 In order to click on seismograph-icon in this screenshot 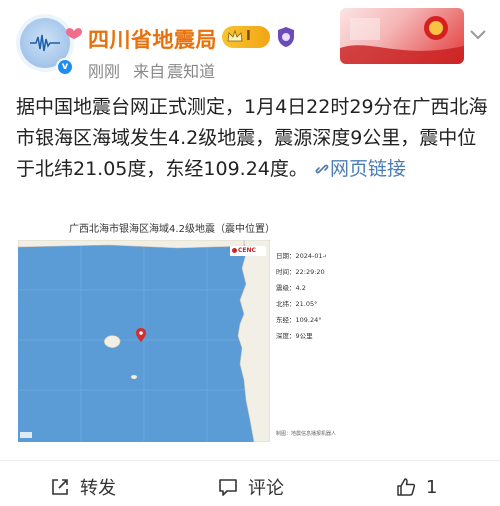, I will do `click(45, 43)`.